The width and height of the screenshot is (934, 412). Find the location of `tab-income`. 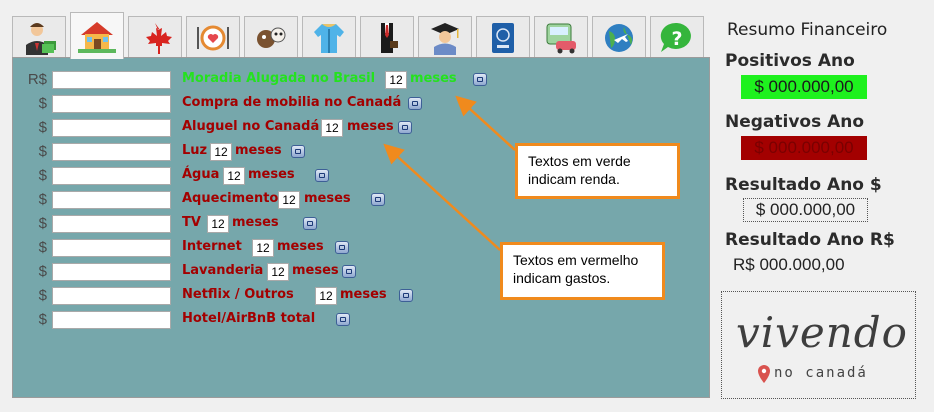

tab-income is located at coordinates (39, 37).